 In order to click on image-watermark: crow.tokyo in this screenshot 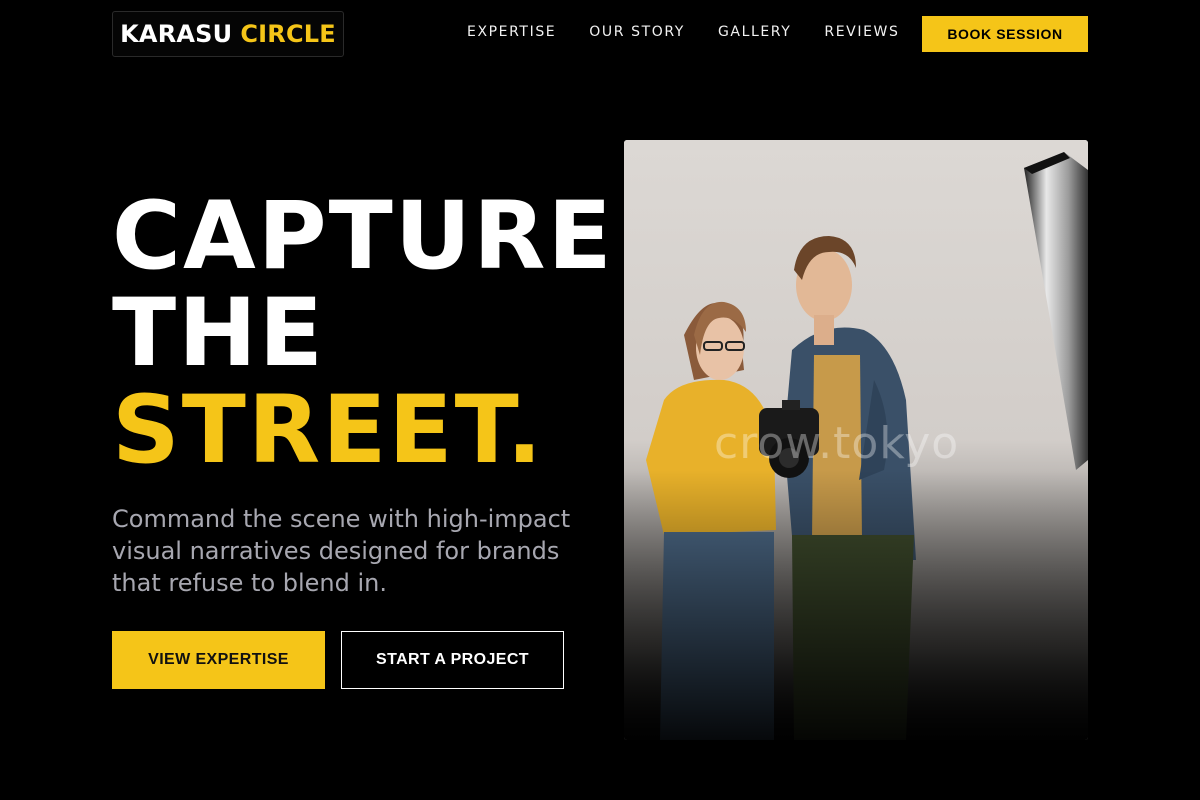, I will do `click(837, 443)`.